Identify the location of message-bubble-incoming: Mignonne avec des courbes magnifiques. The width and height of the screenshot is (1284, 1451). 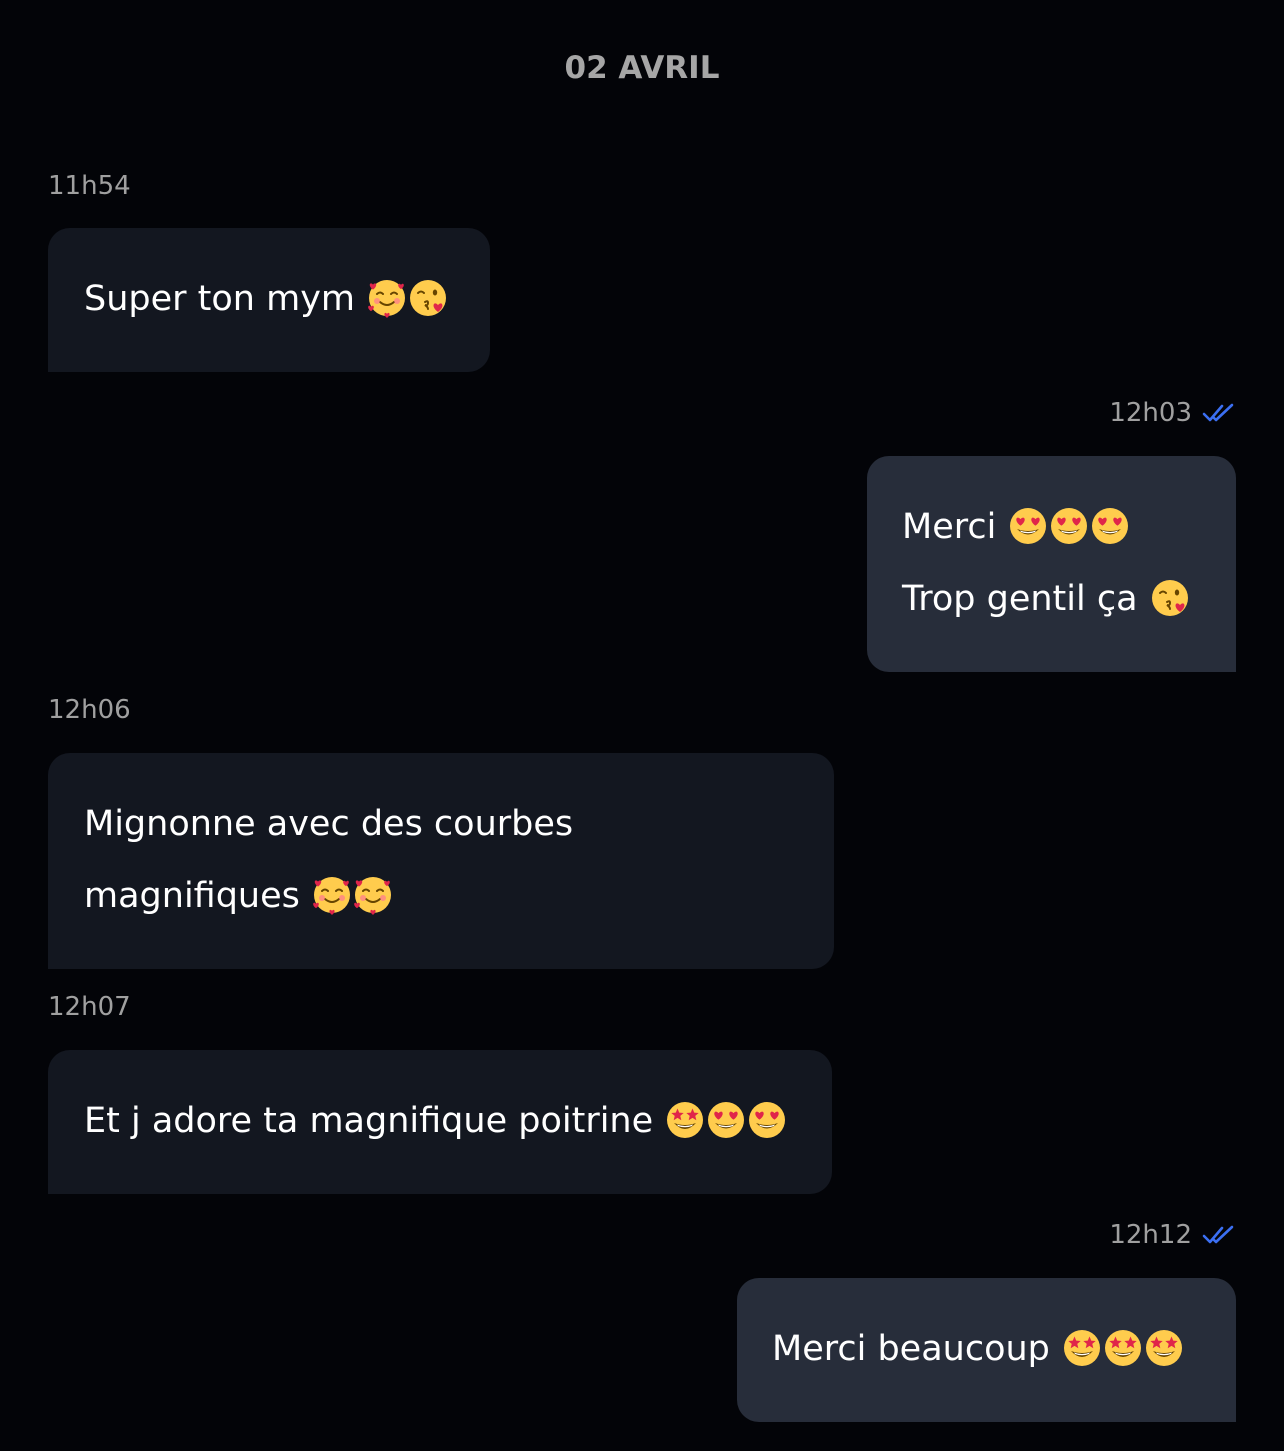
(441, 861).